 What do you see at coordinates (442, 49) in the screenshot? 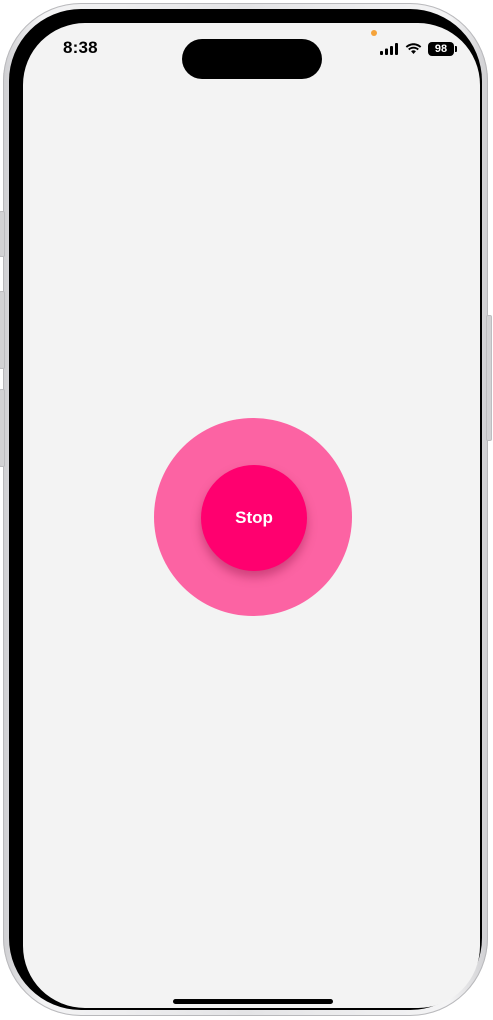
I see `battery-icon: 98` at bounding box center [442, 49].